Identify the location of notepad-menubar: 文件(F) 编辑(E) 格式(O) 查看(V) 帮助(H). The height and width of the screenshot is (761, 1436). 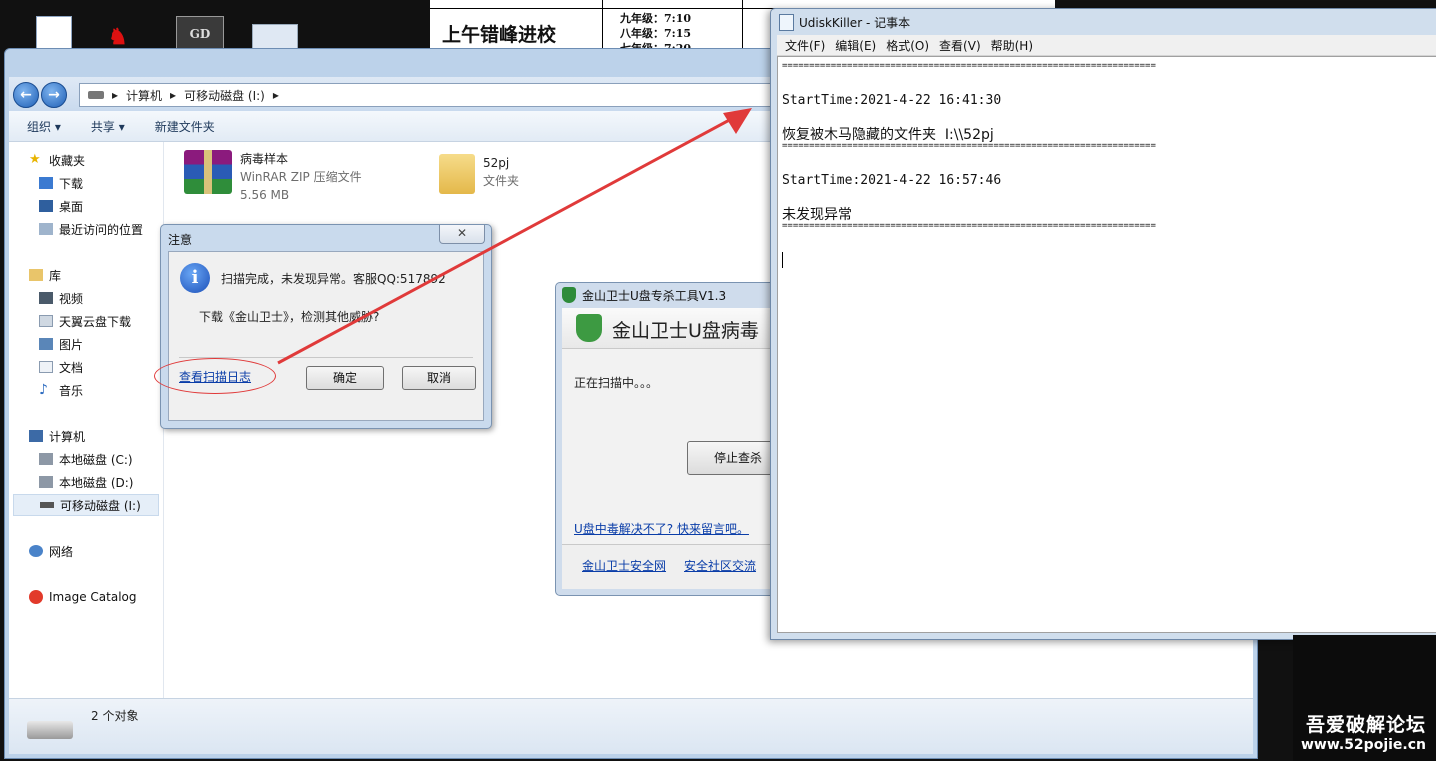
(1106, 45).